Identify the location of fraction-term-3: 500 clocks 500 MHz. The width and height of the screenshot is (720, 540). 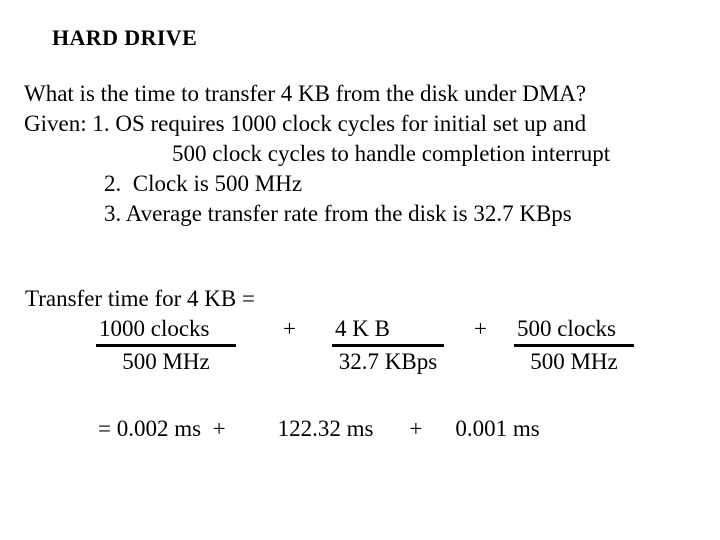
(573, 345).